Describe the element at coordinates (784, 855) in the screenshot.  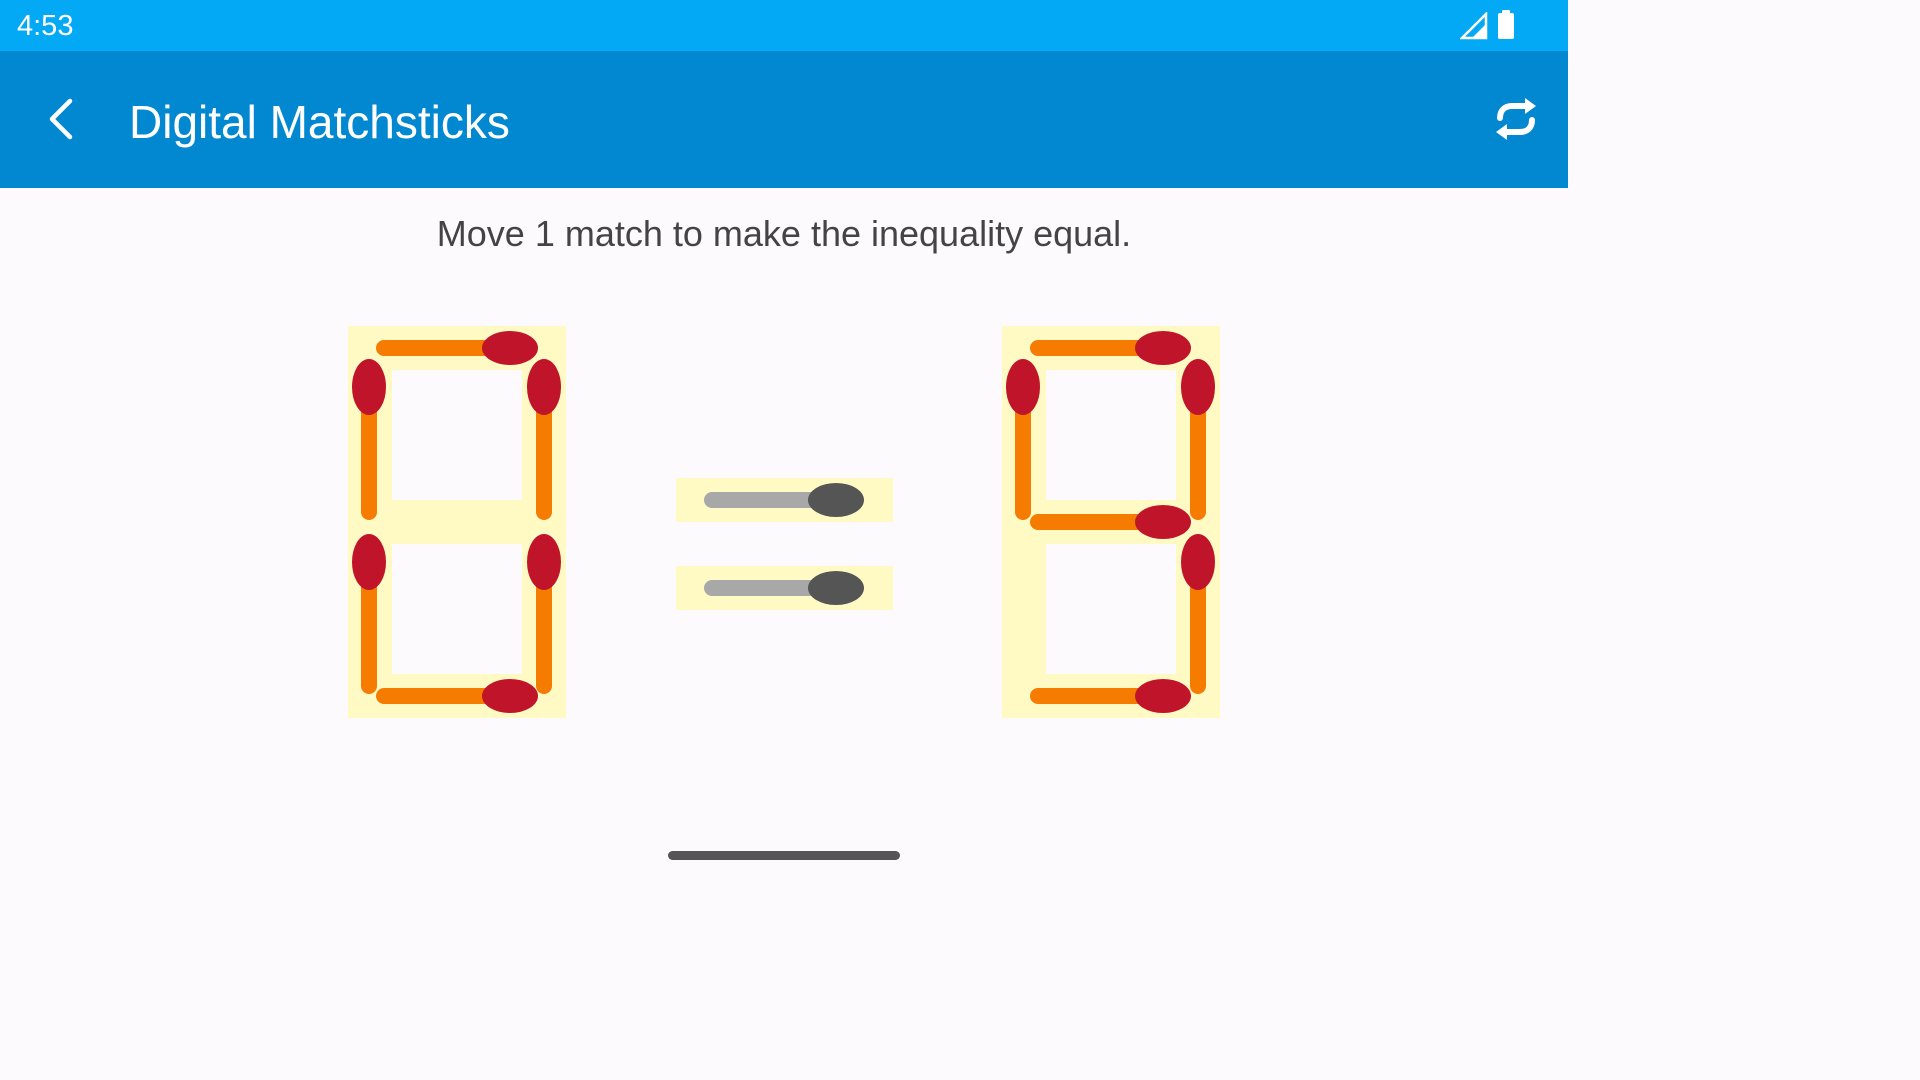
I see `home-indicator` at that location.